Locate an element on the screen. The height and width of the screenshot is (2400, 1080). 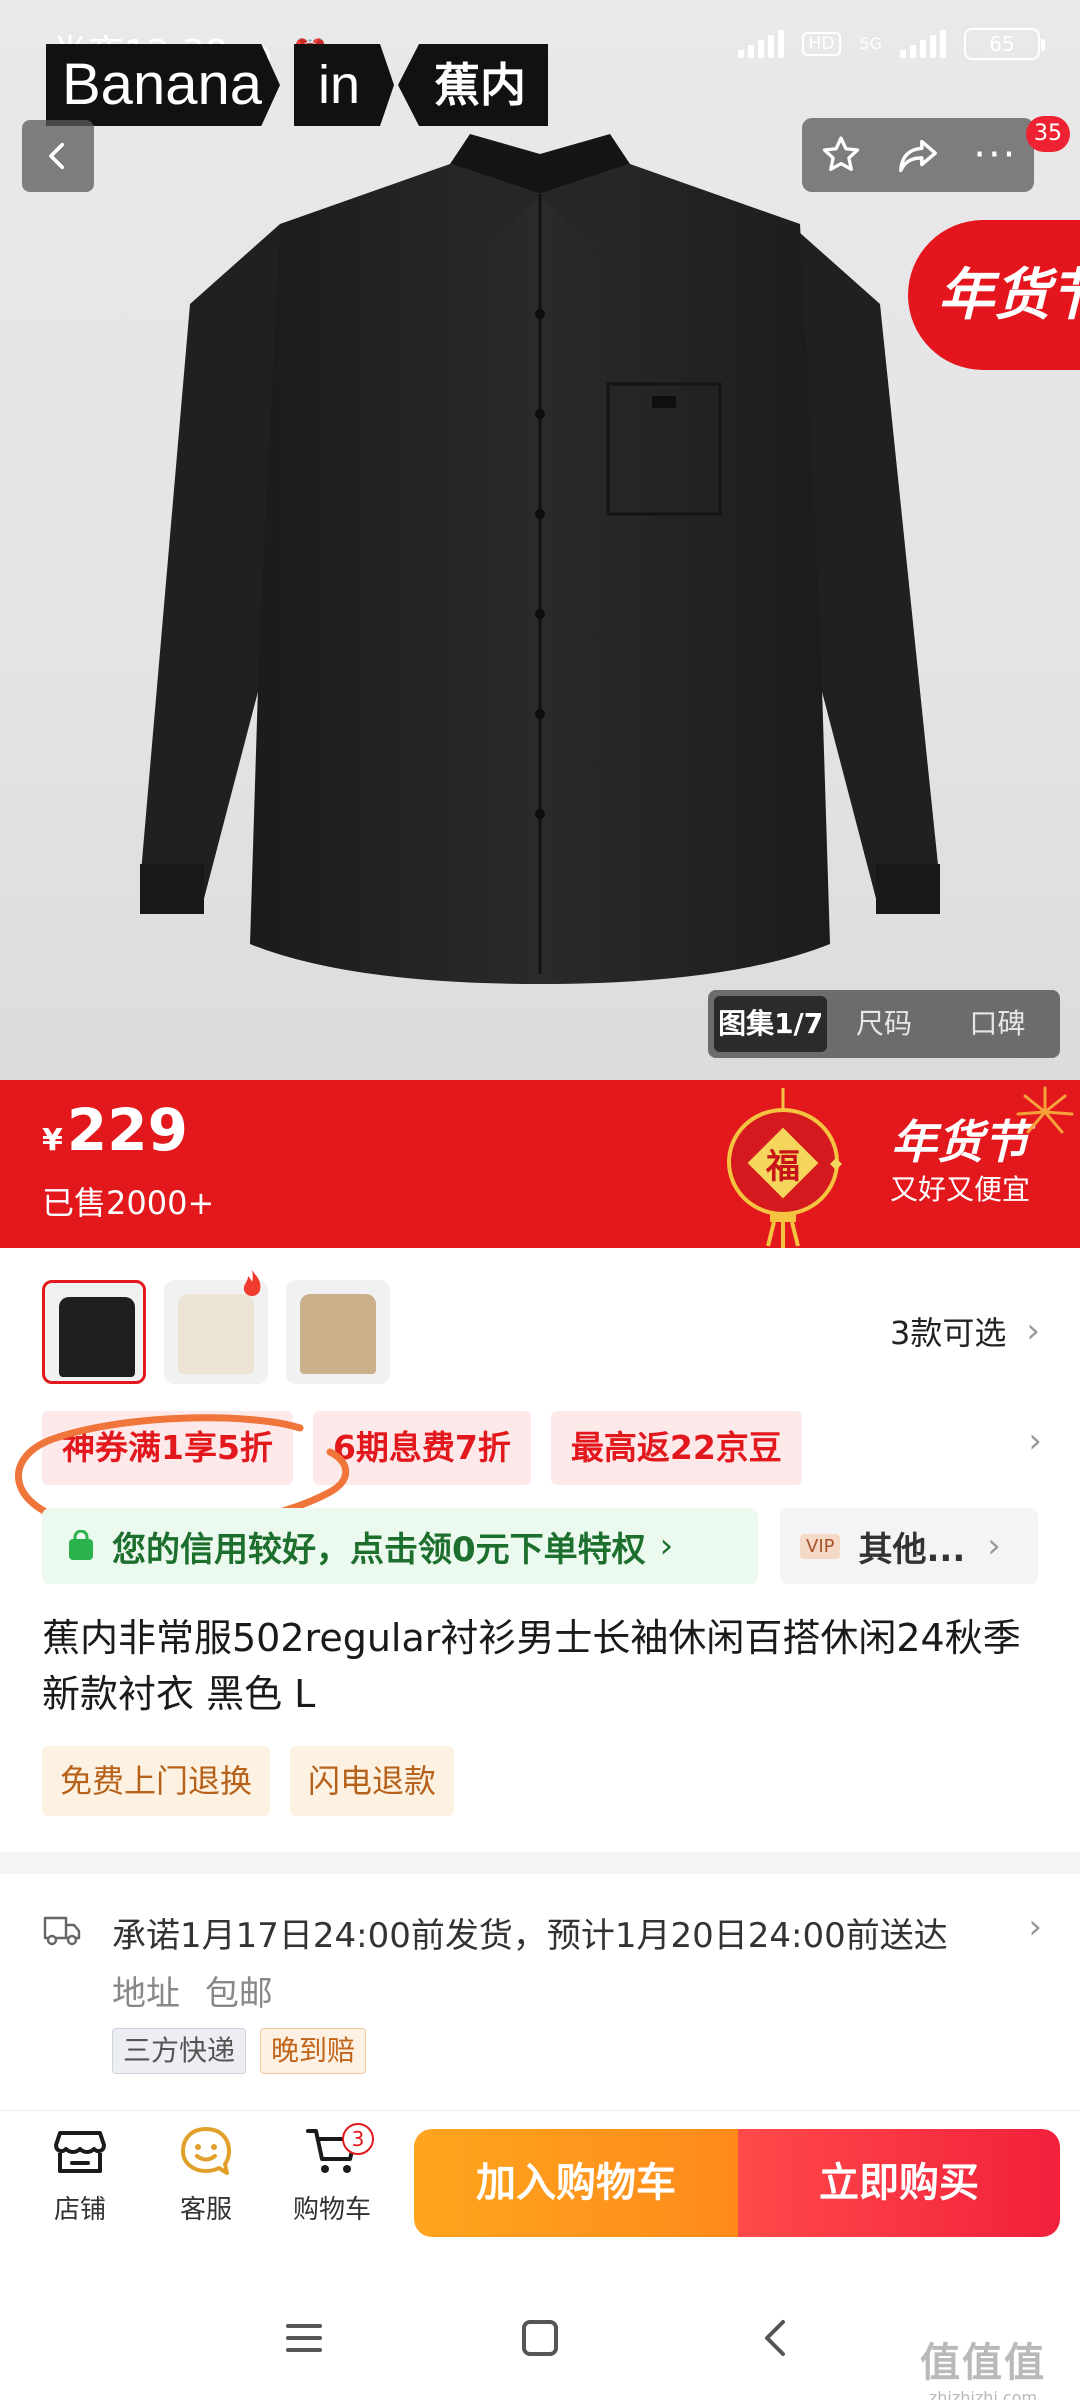
service-label: 客服 is located at coordinates (205, 2210).